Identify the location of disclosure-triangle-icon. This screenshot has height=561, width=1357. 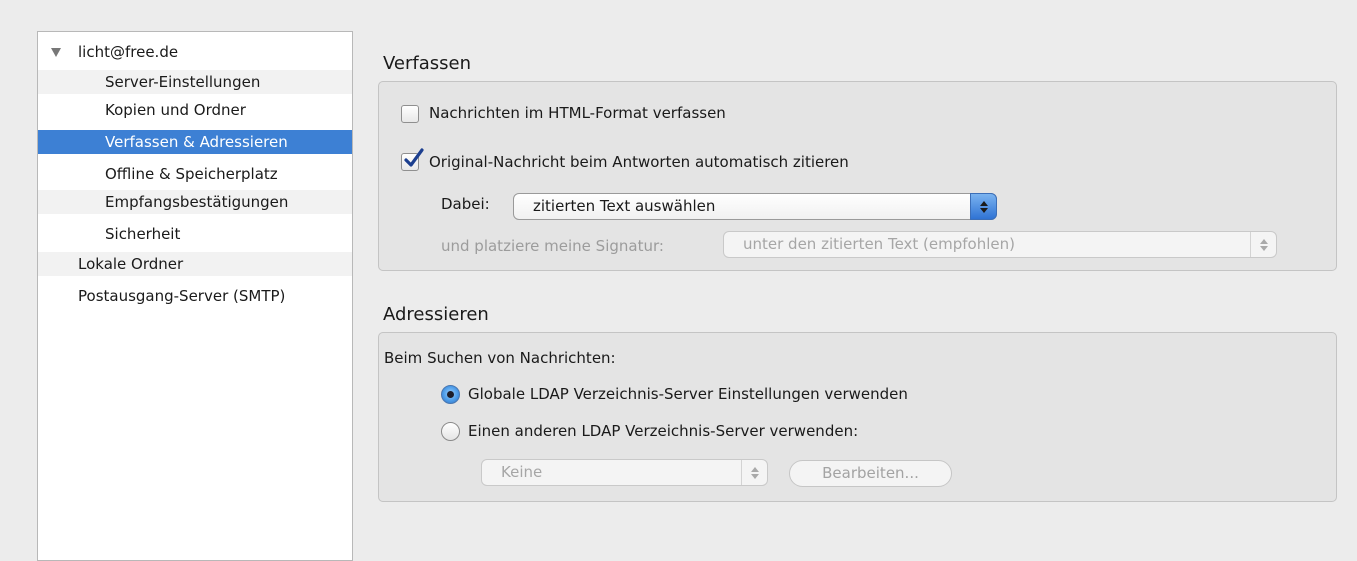
(56, 52).